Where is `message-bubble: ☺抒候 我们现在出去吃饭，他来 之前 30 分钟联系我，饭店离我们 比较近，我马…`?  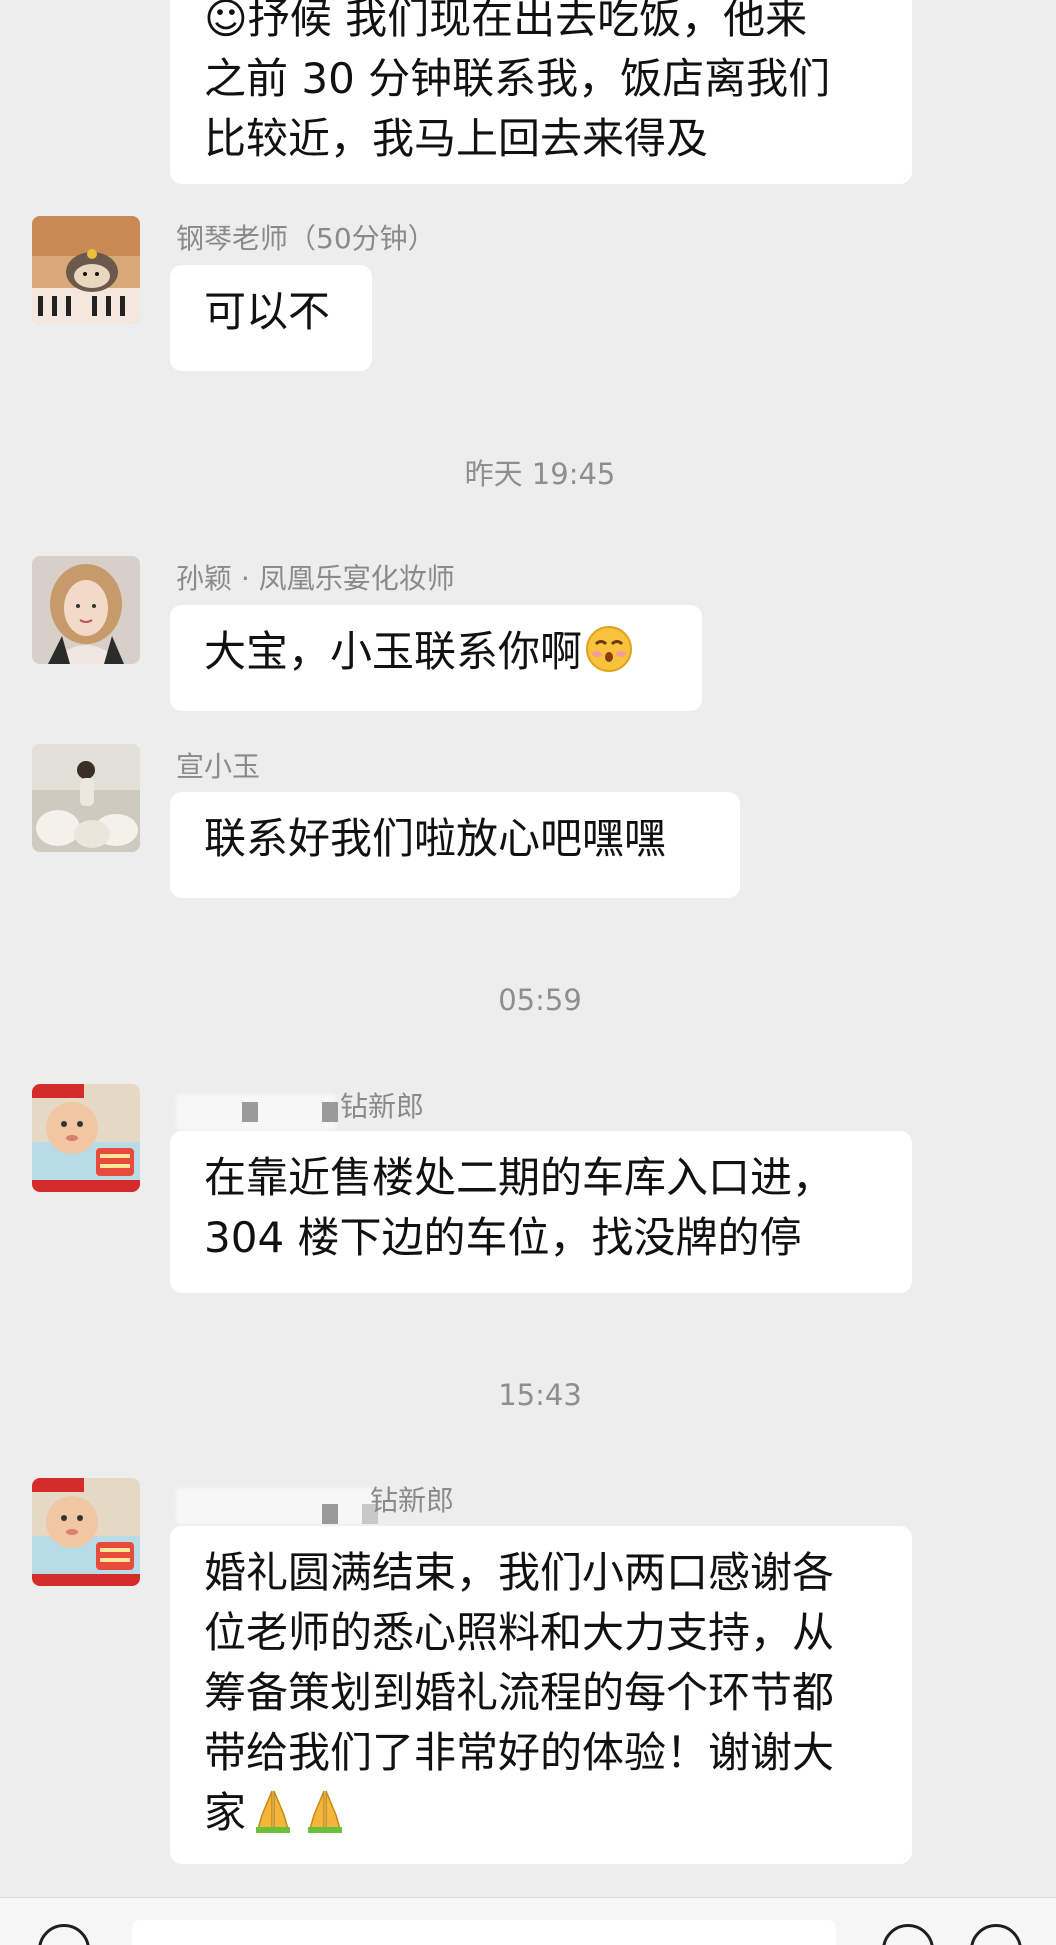
message-bubble: ☺抒候 我们现在出去吃饭，他来 之前 30 分钟联系我，饭店离我们 比较近，我马… is located at coordinates (541, 92).